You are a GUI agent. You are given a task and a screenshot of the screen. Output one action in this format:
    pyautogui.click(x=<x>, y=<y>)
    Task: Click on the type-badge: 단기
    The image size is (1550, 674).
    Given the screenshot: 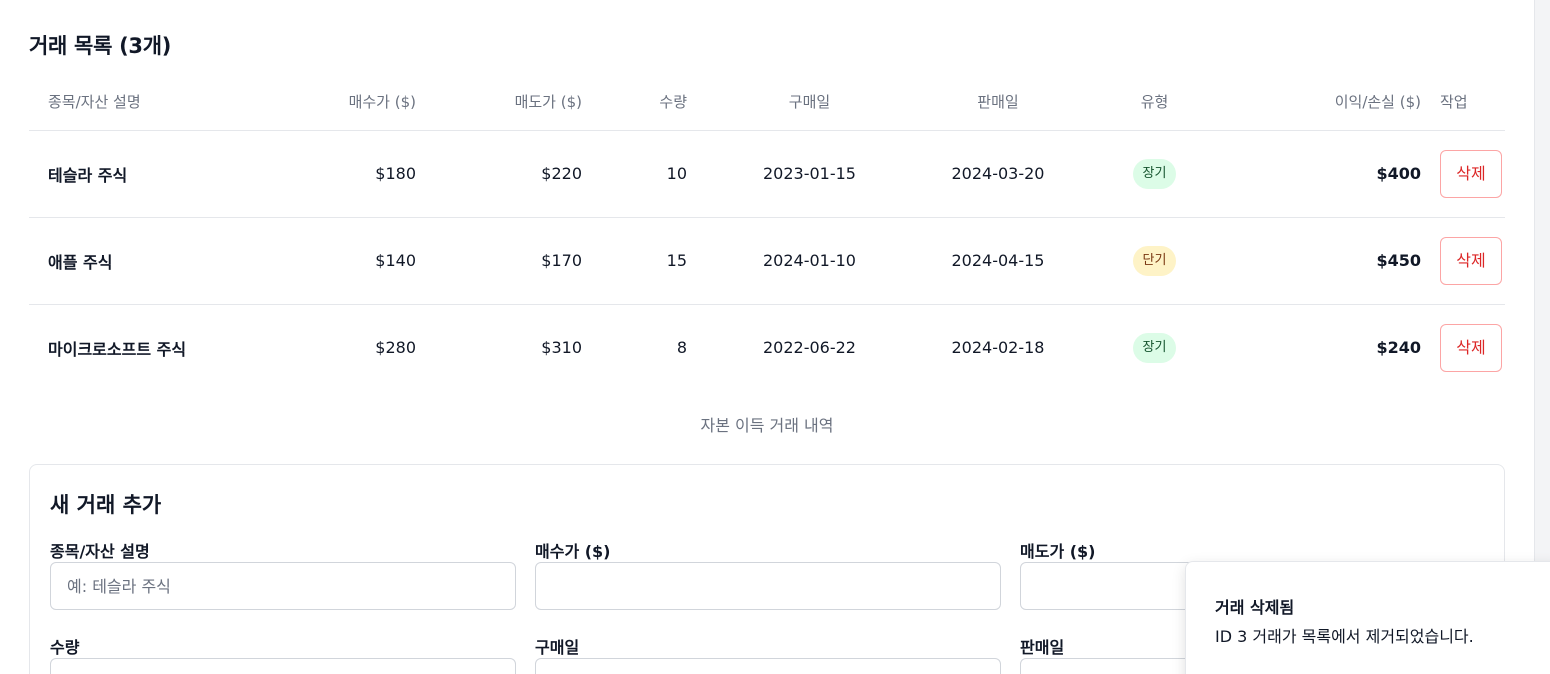 What is the action you would take?
    pyautogui.click(x=1154, y=260)
    